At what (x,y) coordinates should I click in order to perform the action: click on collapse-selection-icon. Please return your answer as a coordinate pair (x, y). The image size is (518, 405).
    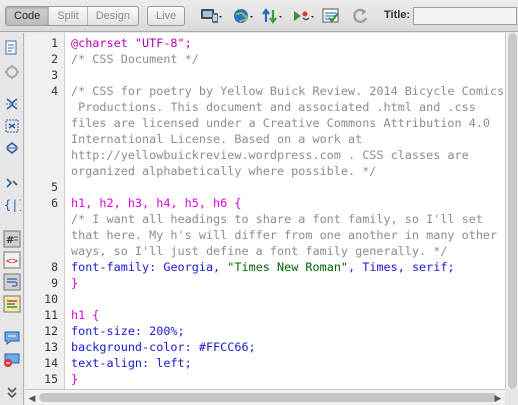
    Looking at the image, I should click on (12, 126).